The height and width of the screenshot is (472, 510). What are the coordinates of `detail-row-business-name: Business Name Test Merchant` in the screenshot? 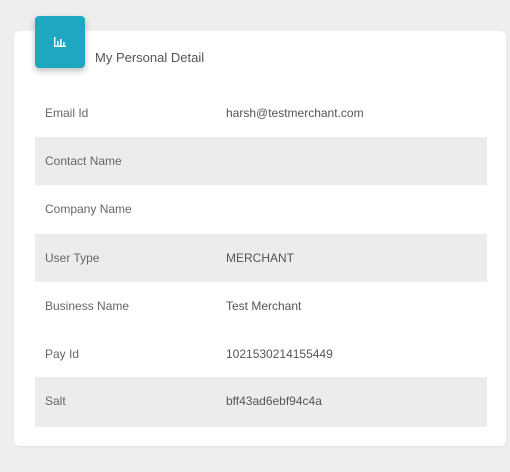 It's located at (261, 306).